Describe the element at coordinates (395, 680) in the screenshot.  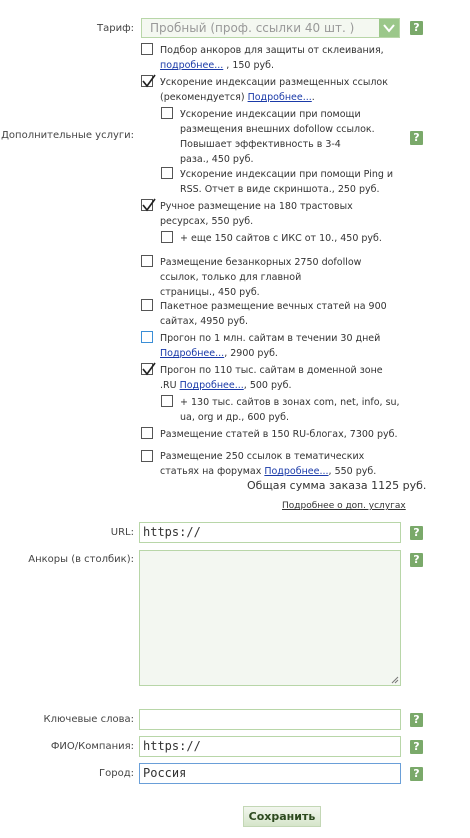
I see `resize-grip-icon` at that location.